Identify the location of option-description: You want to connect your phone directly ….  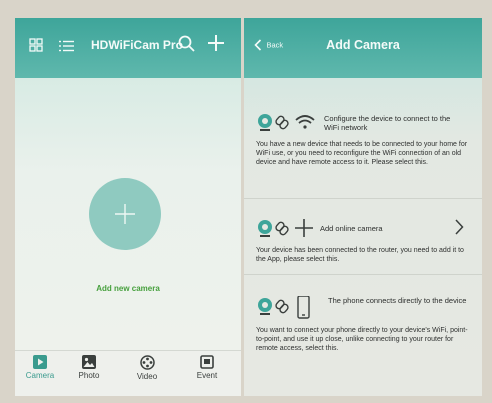
(362, 339).